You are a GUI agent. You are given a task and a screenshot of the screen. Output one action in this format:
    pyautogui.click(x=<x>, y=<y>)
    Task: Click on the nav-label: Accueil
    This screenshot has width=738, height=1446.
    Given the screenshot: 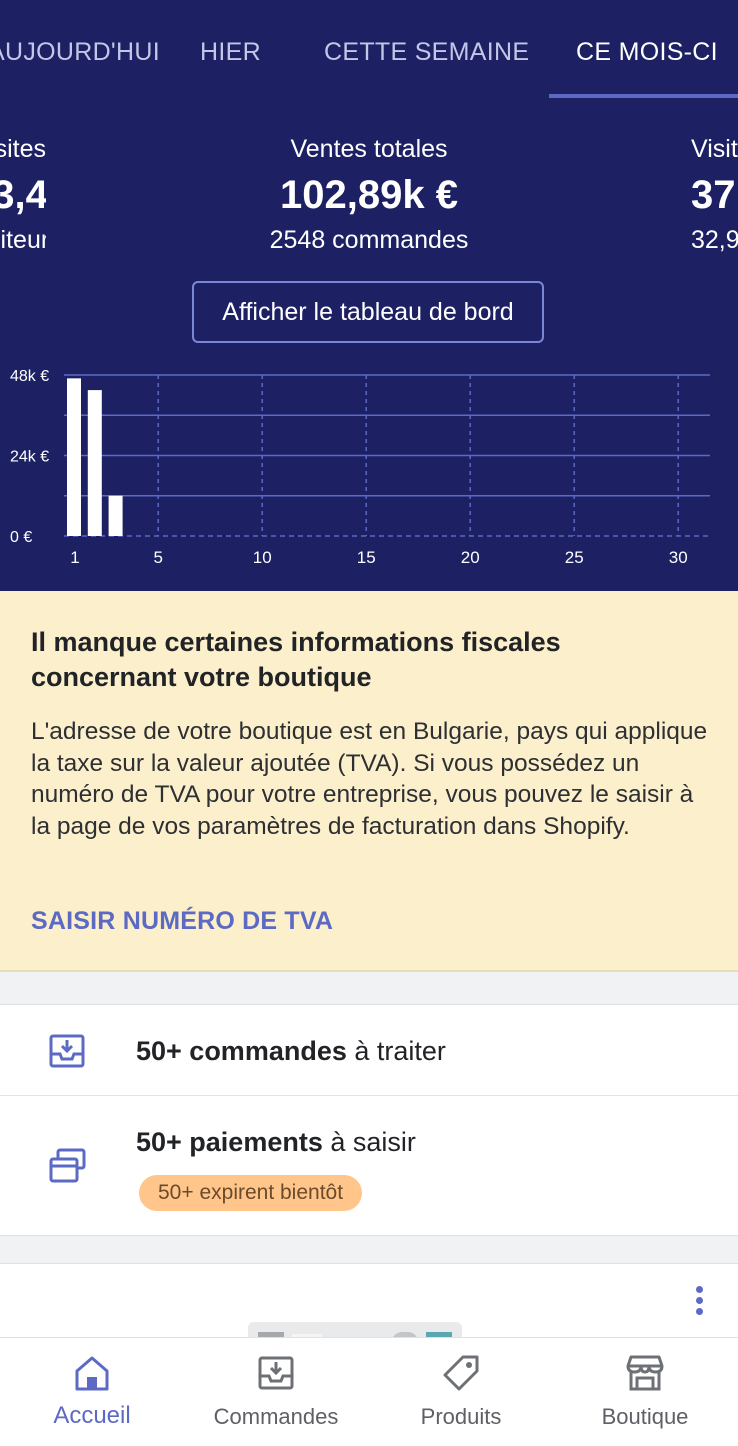 What is the action you would take?
    pyautogui.click(x=92, y=1415)
    